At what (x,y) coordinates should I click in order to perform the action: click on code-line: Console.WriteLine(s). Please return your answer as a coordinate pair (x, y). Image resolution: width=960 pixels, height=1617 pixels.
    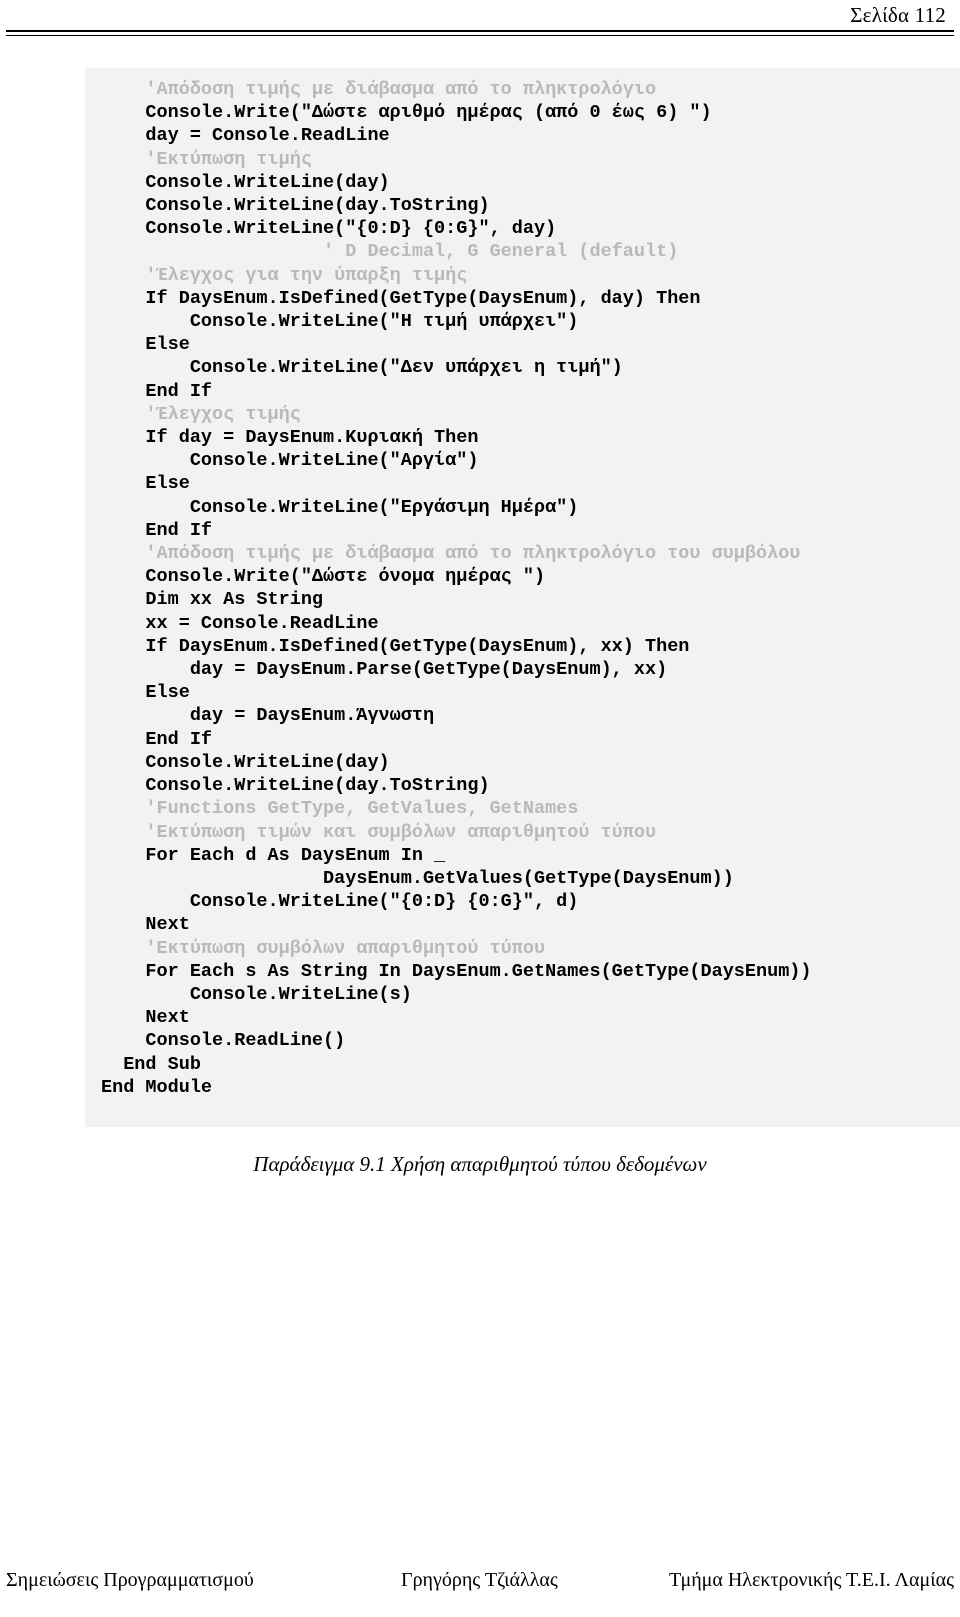
    Looking at the image, I should click on (256, 994).